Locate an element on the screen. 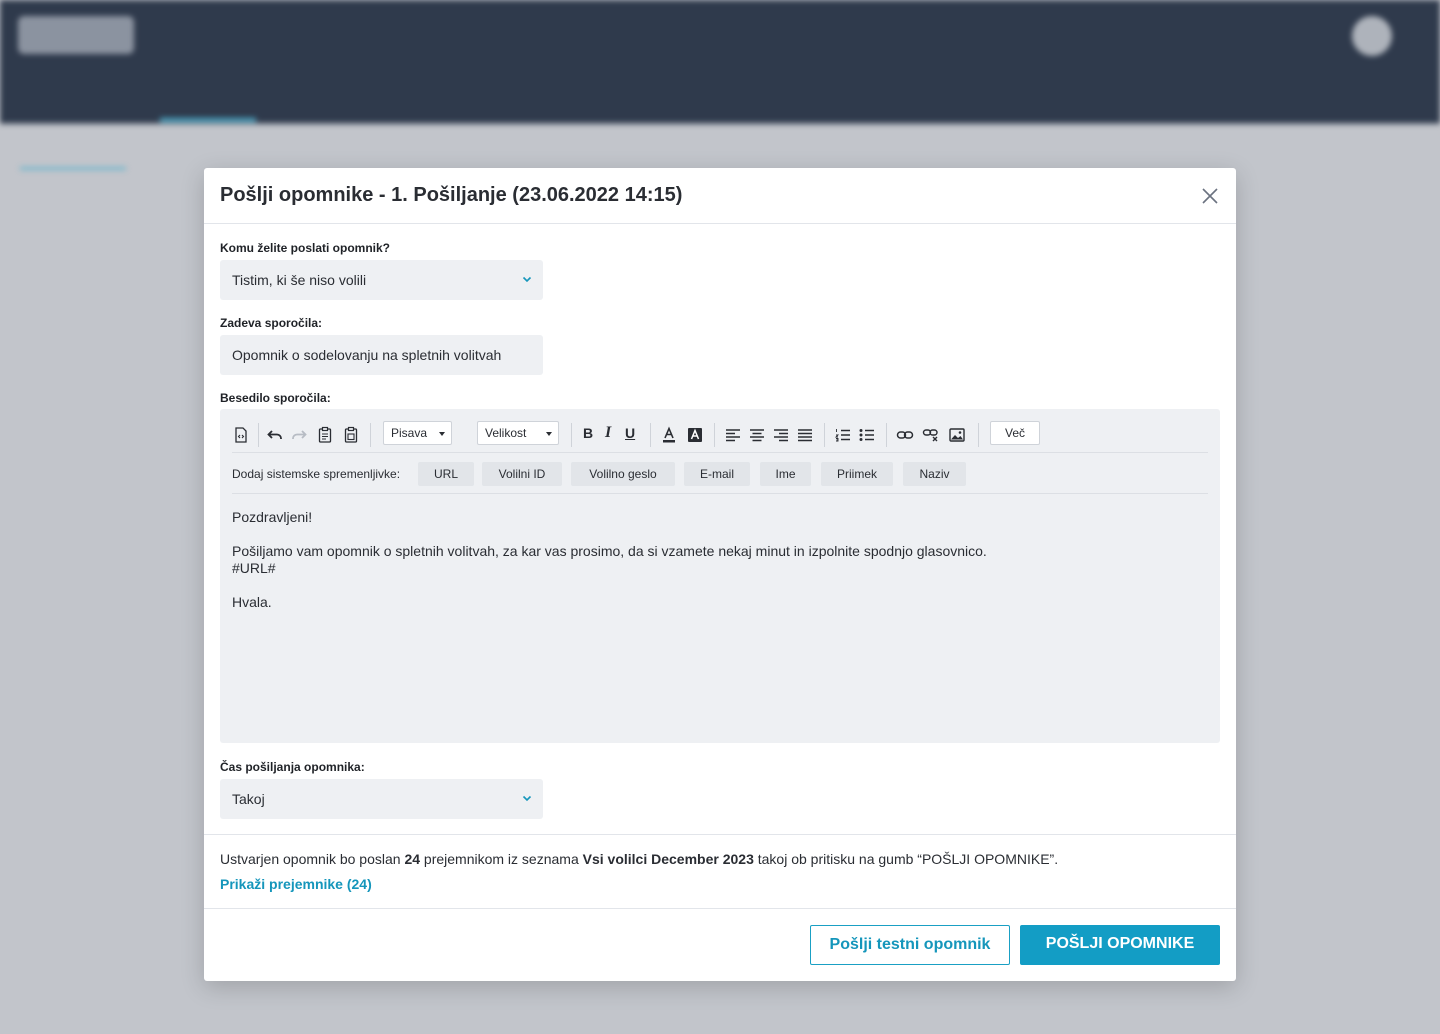  variable-chip-url: URL is located at coordinates (446, 474).